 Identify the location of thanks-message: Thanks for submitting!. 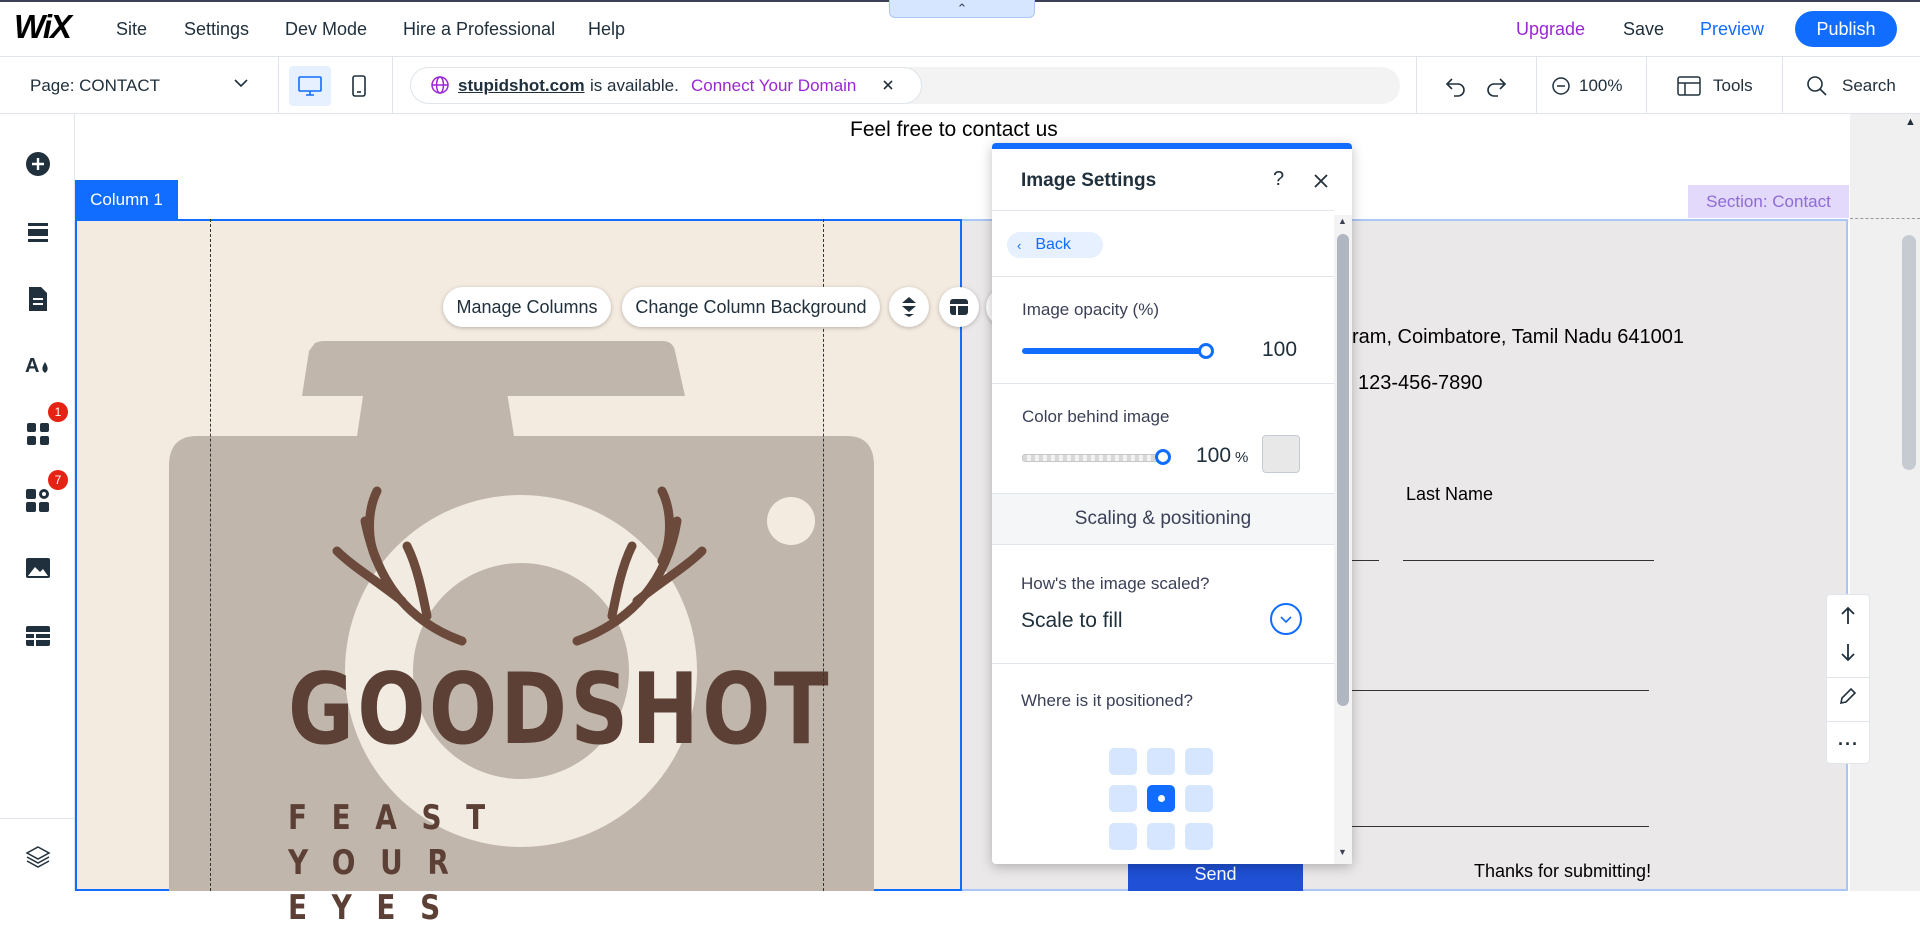
(1563, 871).